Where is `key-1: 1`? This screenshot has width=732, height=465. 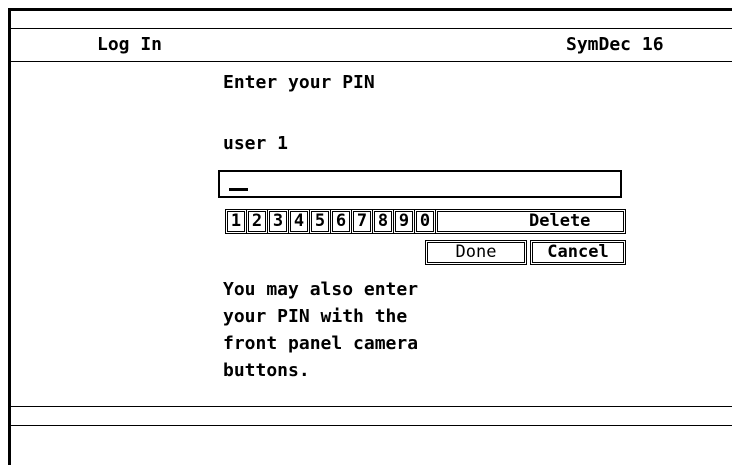
key-1: 1 is located at coordinates (236, 221).